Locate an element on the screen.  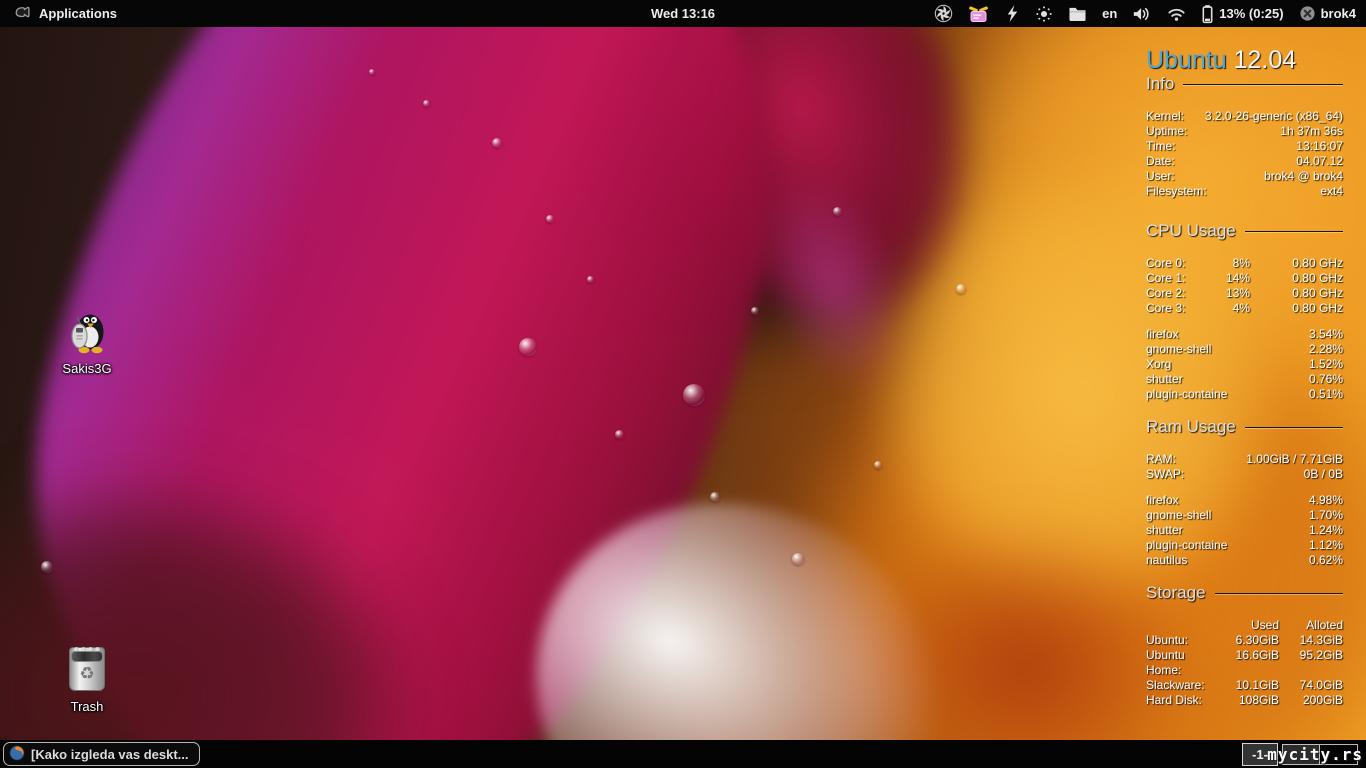
section-header-storage: Storage is located at coordinates (1244, 593).